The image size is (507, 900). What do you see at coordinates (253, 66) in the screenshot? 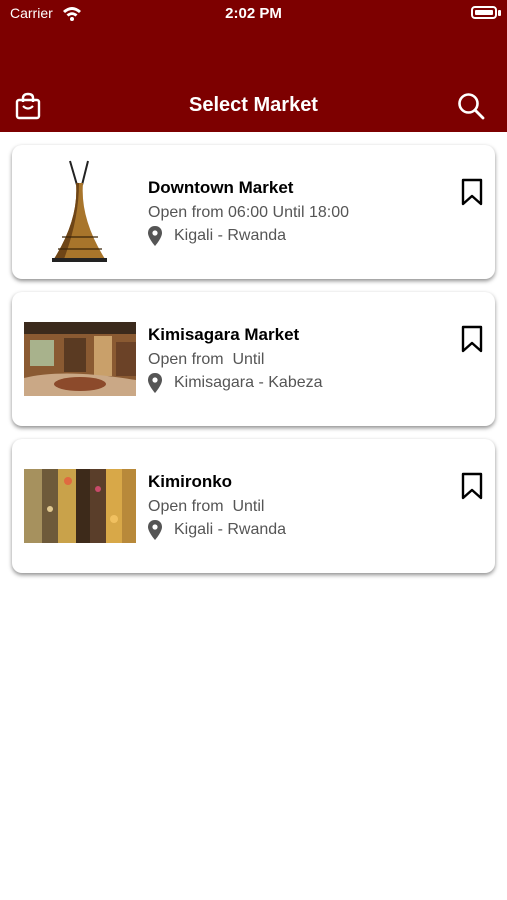
I see `app-header: Carrier 2:02 PM Select Market` at bounding box center [253, 66].